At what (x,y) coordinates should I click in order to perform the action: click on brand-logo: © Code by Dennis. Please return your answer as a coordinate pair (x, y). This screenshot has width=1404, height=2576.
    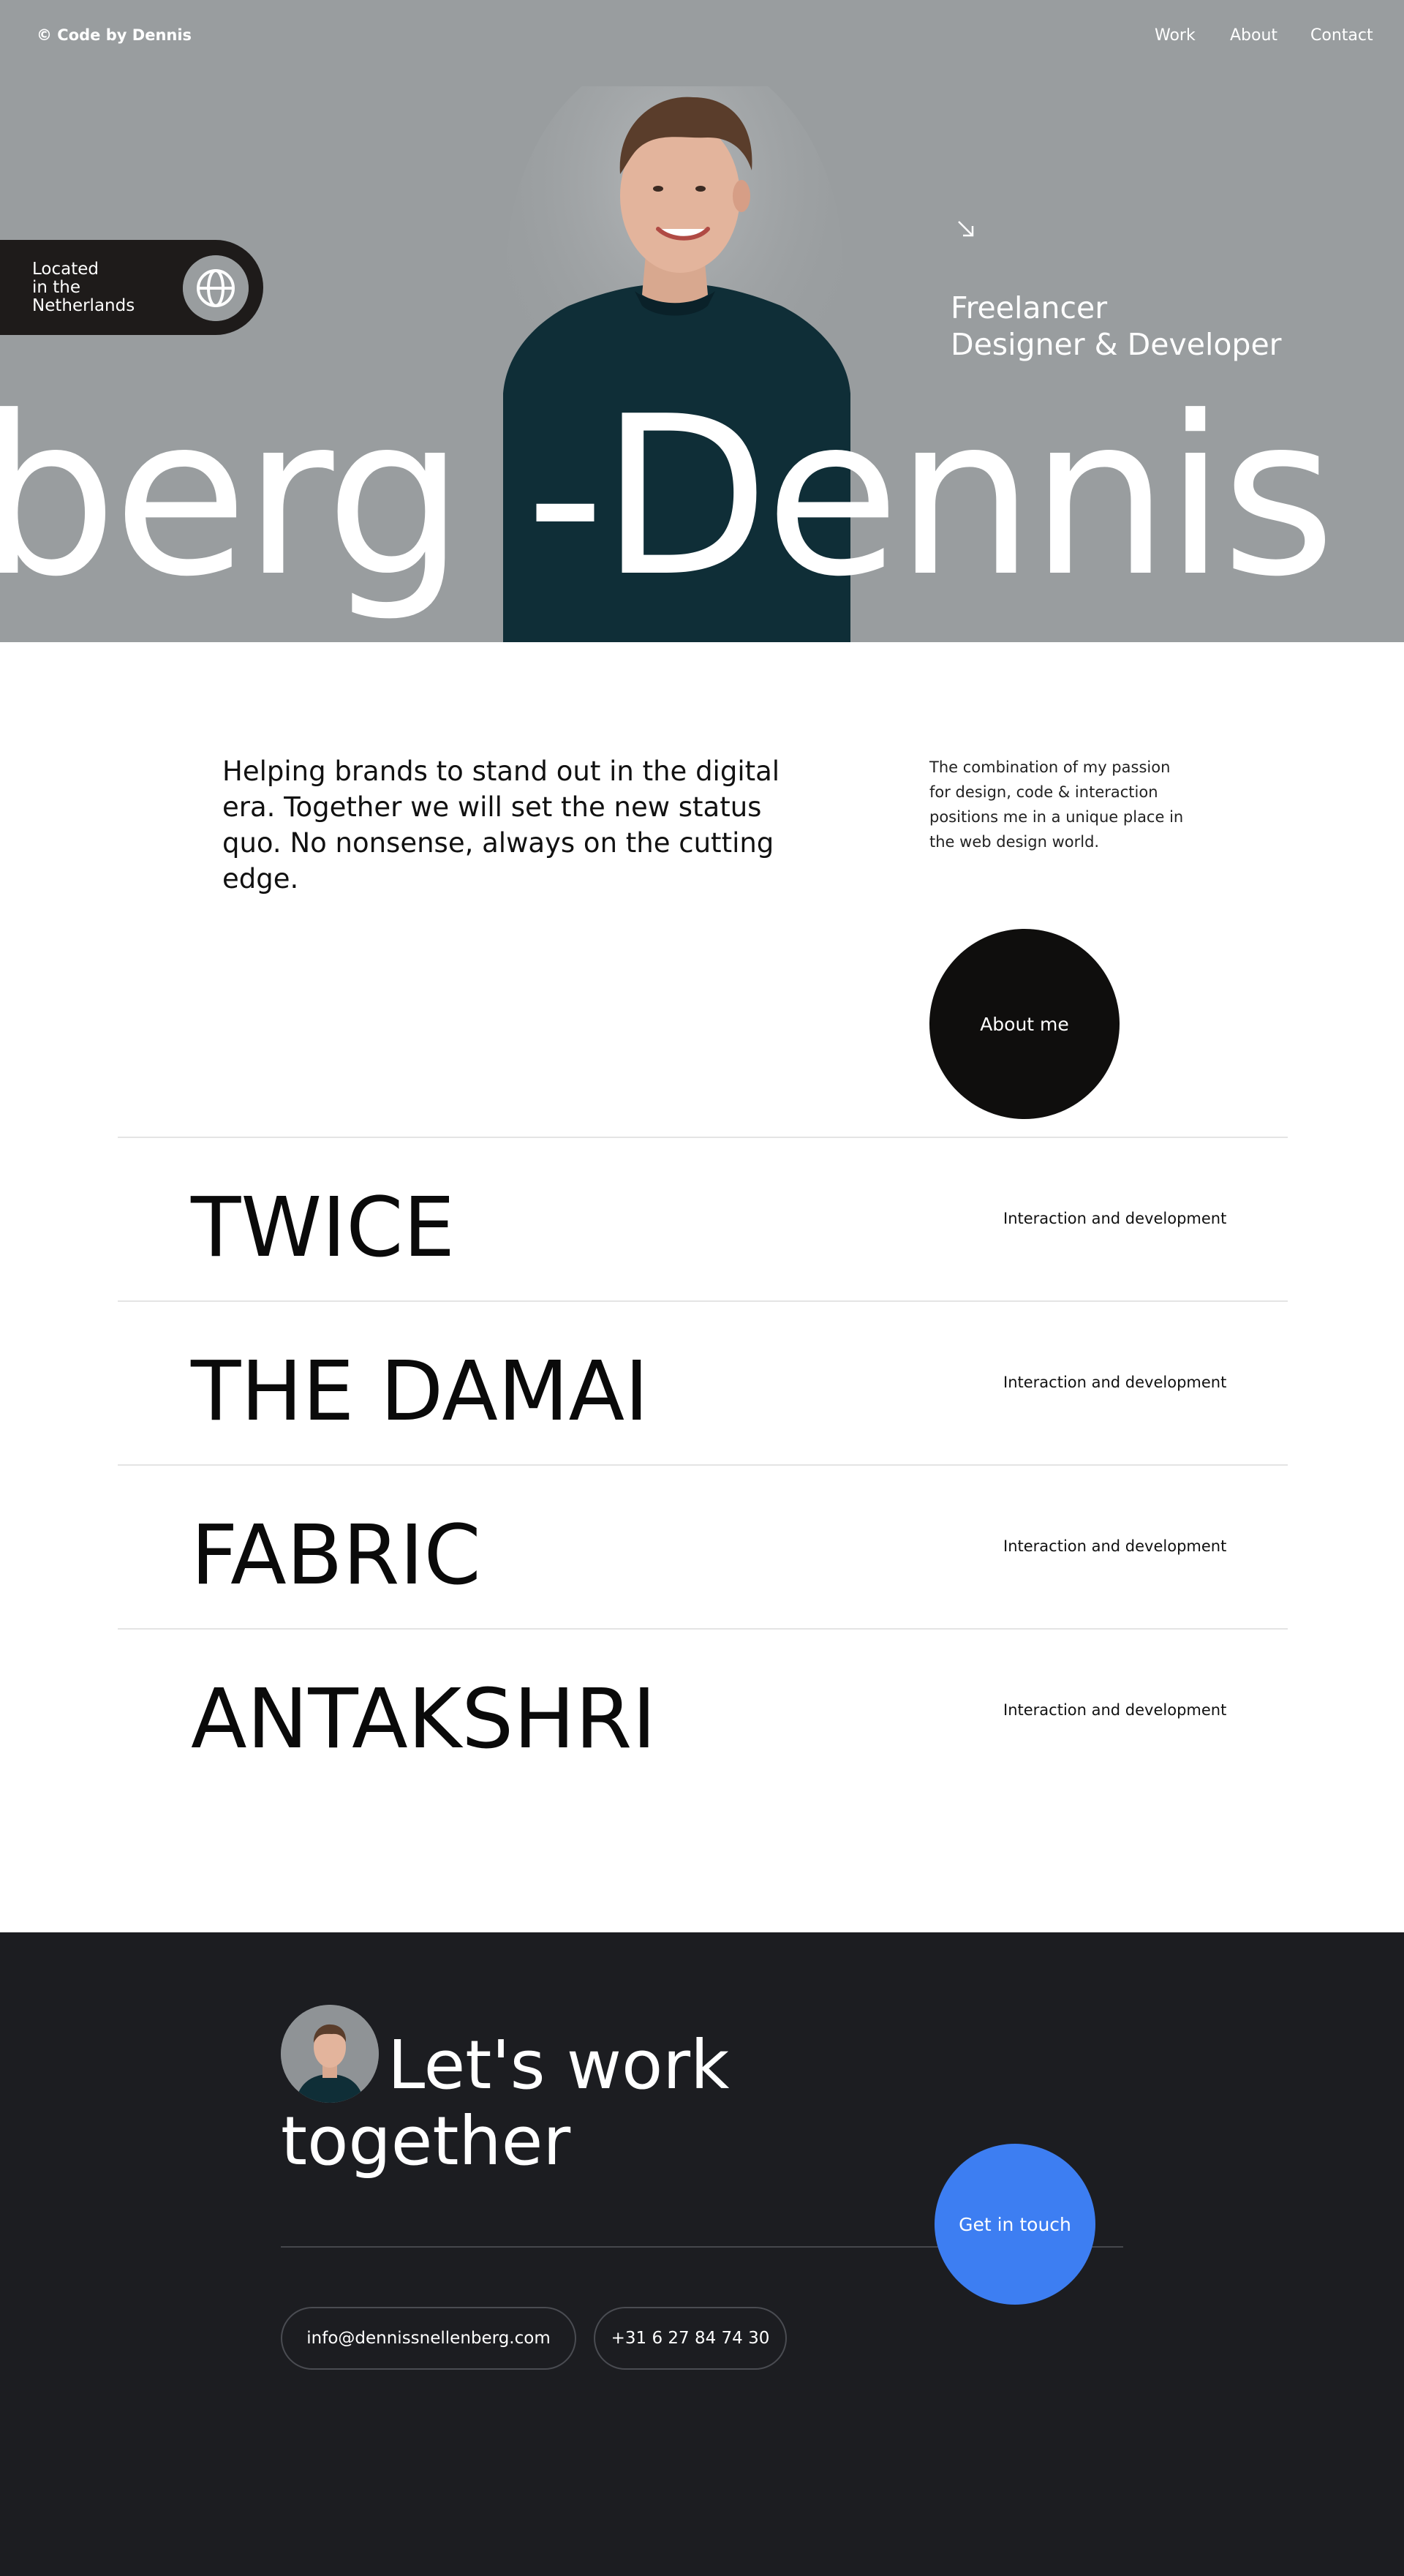
    Looking at the image, I should click on (114, 35).